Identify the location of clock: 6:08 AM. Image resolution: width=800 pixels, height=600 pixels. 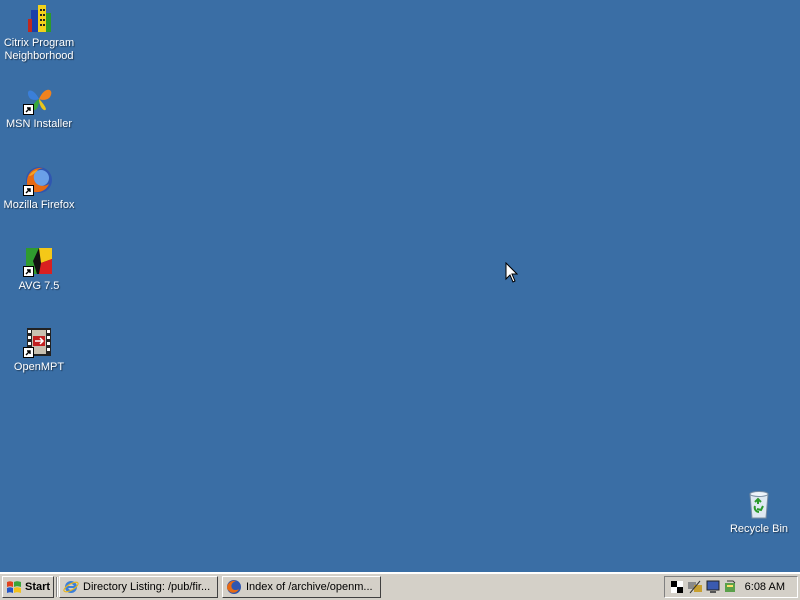
(765, 587).